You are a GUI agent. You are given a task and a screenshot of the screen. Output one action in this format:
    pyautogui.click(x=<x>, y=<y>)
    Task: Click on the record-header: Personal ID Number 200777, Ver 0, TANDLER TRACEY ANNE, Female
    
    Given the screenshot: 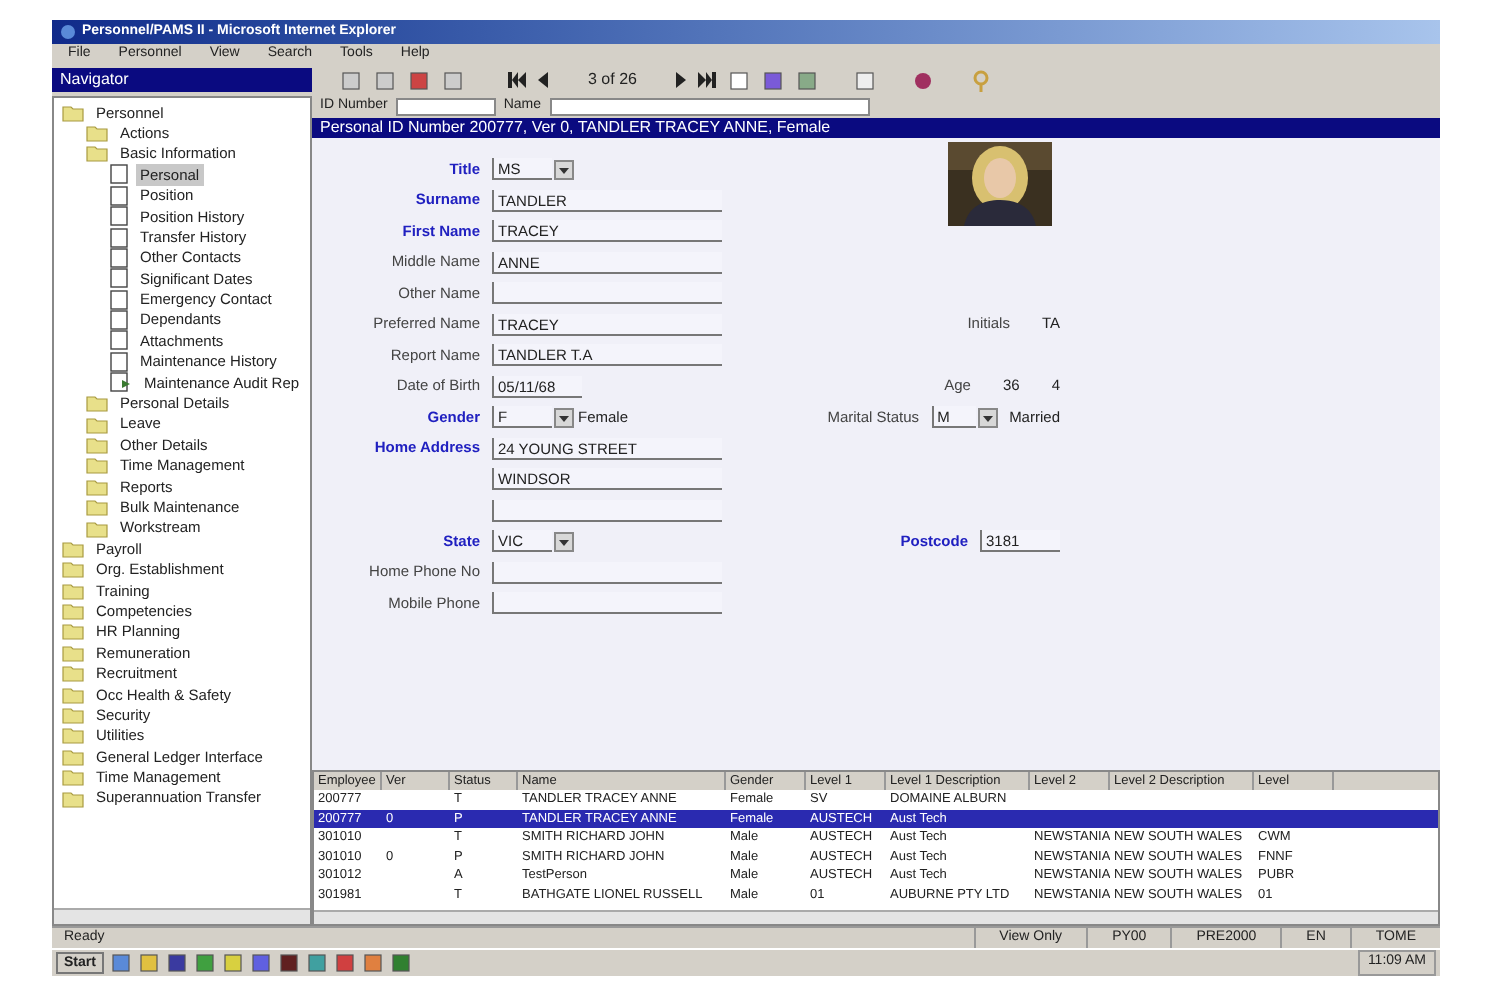 What is the action you would take?
    pyautogui.click(x=876, y=128)
    